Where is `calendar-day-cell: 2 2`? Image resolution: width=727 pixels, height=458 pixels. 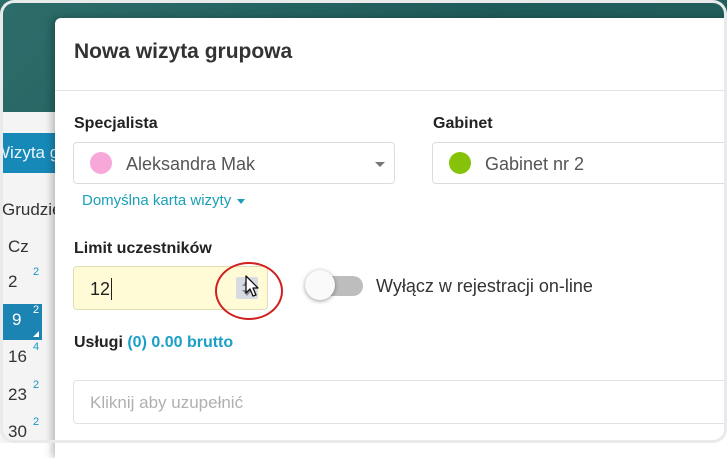
calendar-day-cell: 2 2 is located at coordinates (22, 284).